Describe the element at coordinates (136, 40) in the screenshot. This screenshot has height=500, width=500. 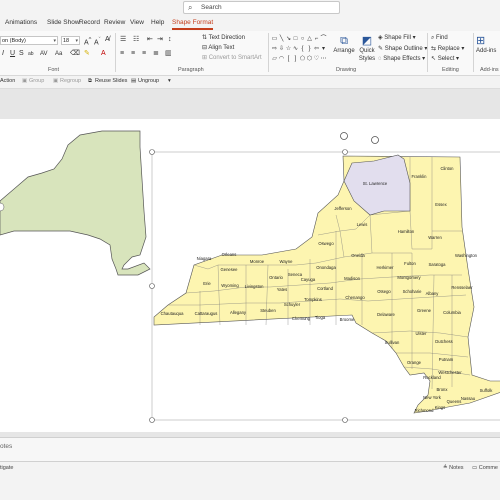
I see `numbering-icon: ☷` at that location.